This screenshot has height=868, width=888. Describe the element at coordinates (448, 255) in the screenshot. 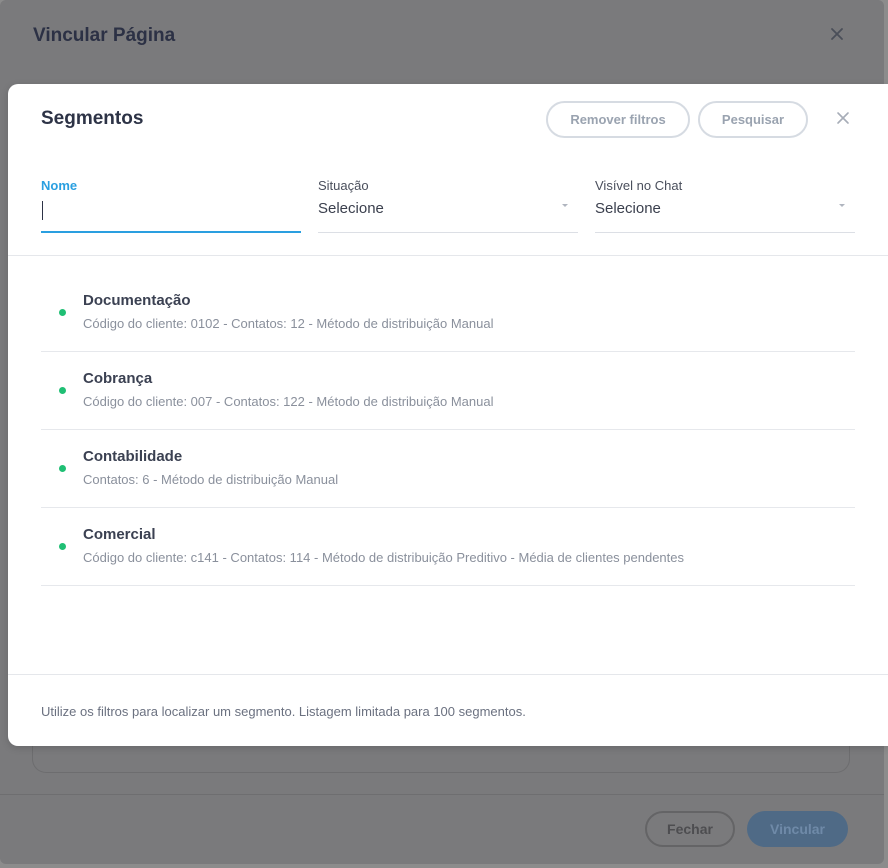

I see `filters-divider` at that location.